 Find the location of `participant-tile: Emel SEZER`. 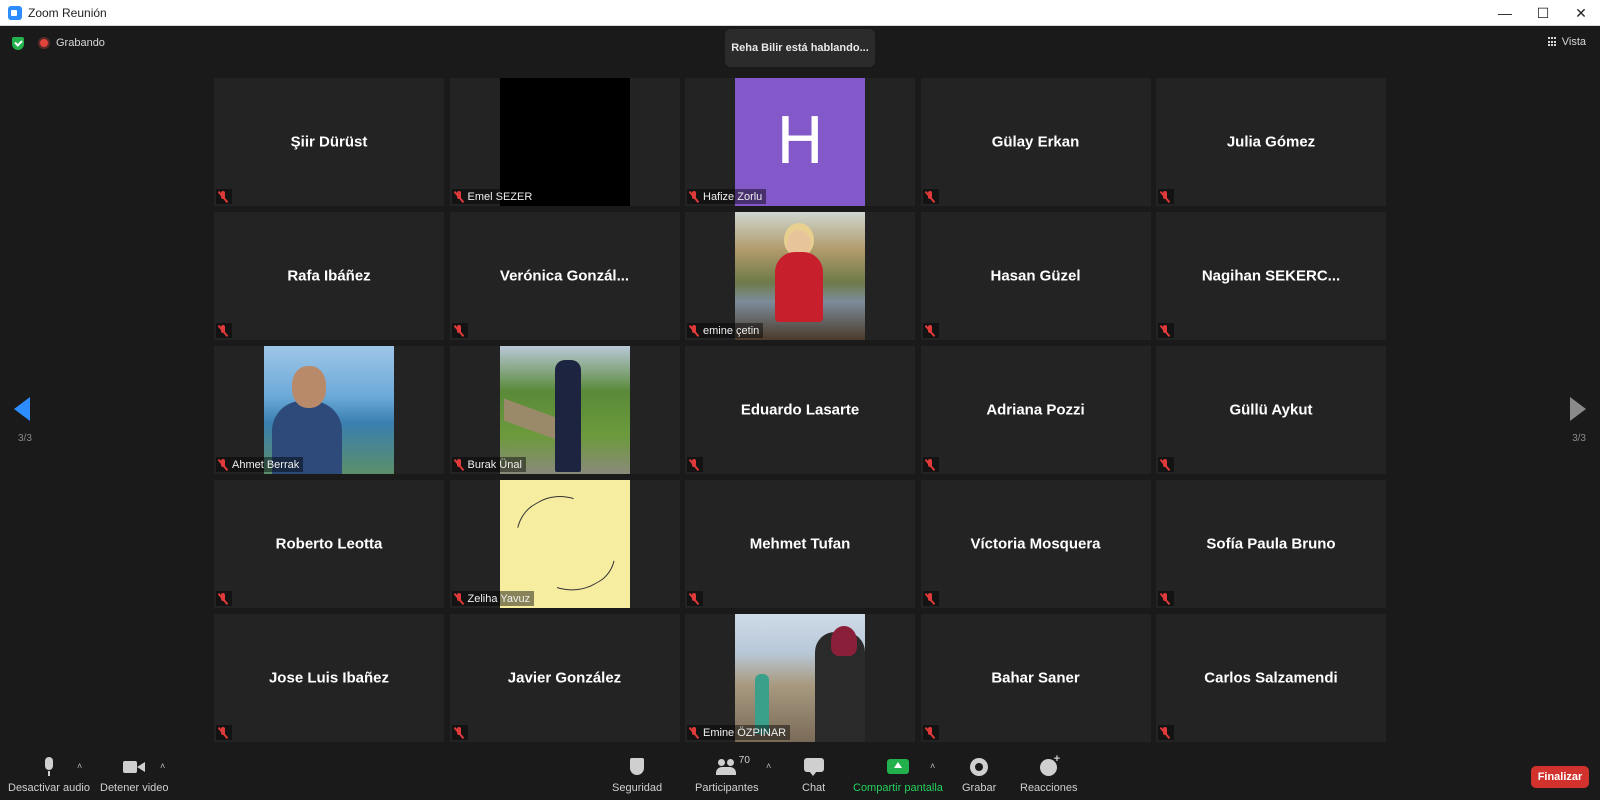

participant-tile: Emel SEZER is located at coordinates (564, 142).